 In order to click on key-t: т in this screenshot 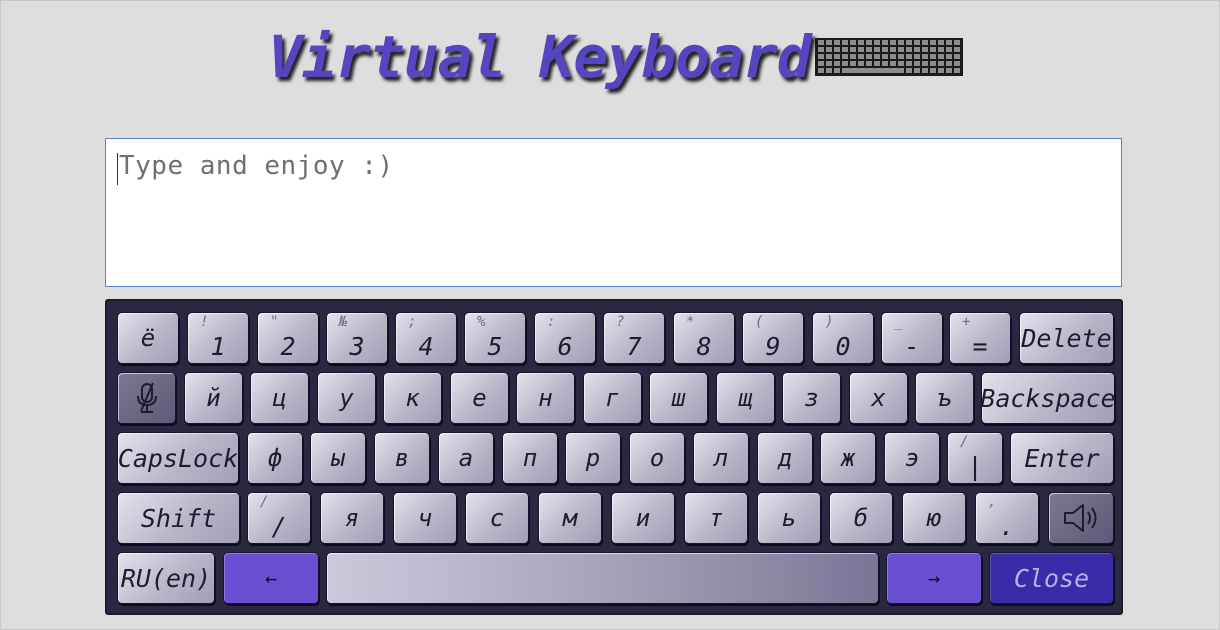, I will do `click(716, 518)`.